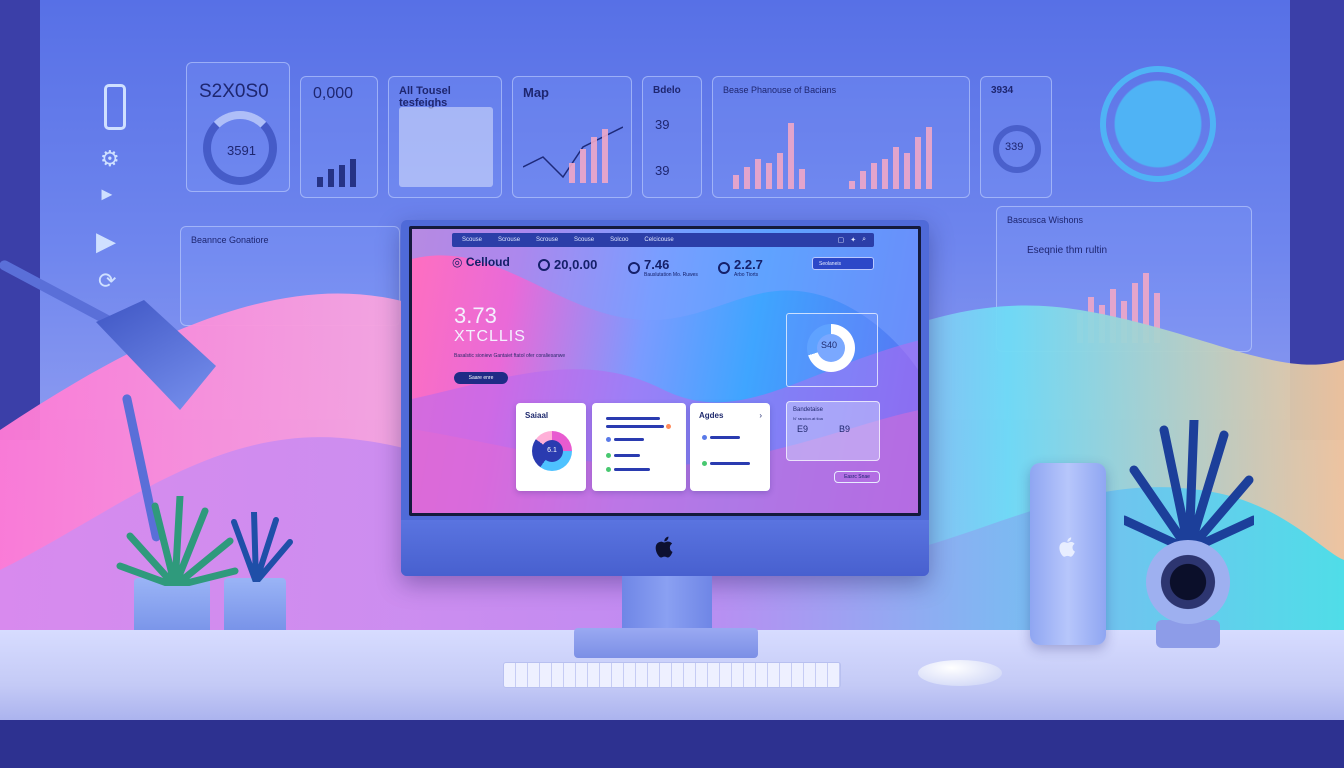 Image resolution: width=1344 pixels, height=768 pixels. What do you see at coordinates (671, 275) in the screenshot?
I see `stat-2-caption: Bauslutation Mo. Ruwes` at bounding box center [671, 275].